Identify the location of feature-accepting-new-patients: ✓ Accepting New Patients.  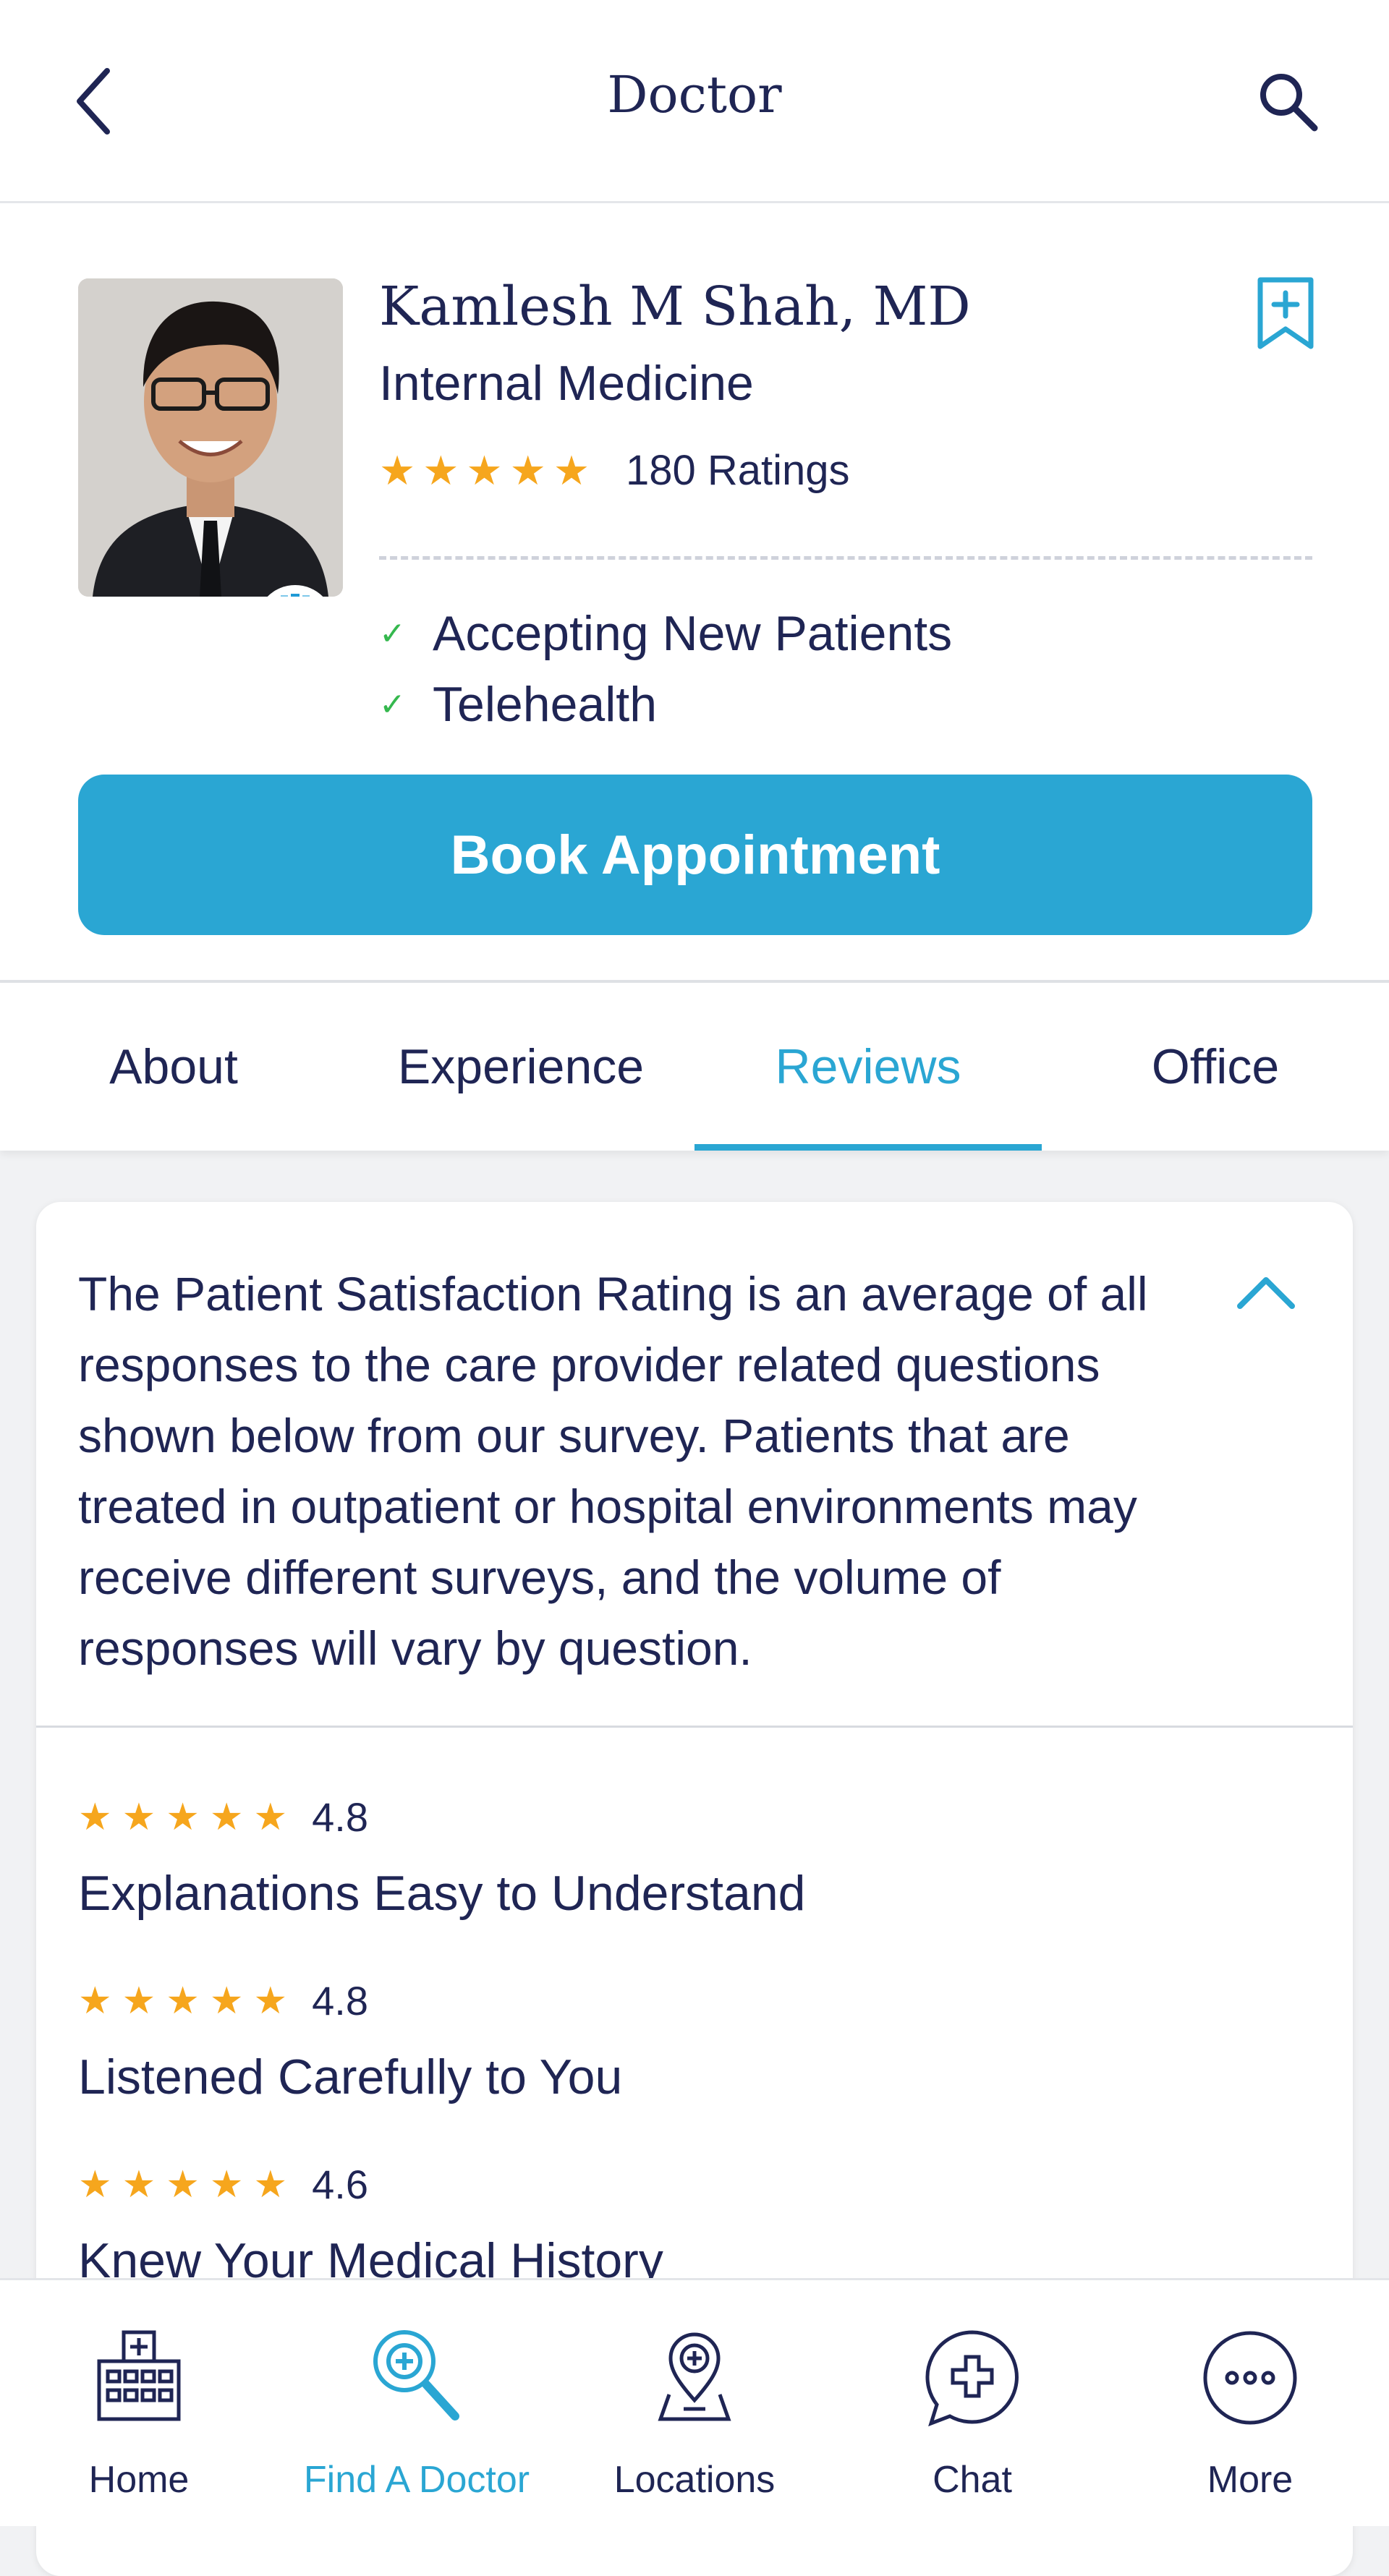
(665, 633).